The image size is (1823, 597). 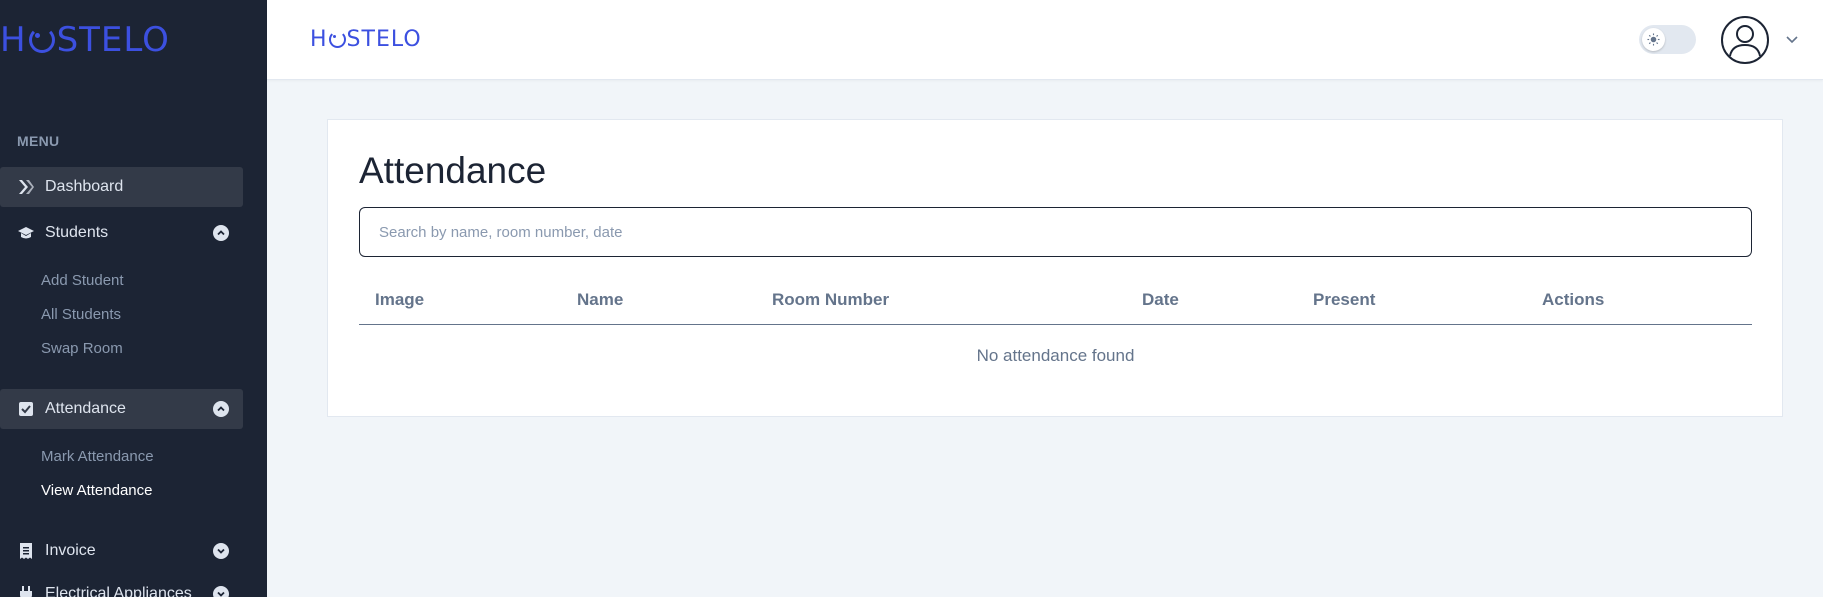 What do you see at coordinates (85, 408) in the screenshot?
I see `sidebar-item-label: Attendance` at bounding box center [85, 408].